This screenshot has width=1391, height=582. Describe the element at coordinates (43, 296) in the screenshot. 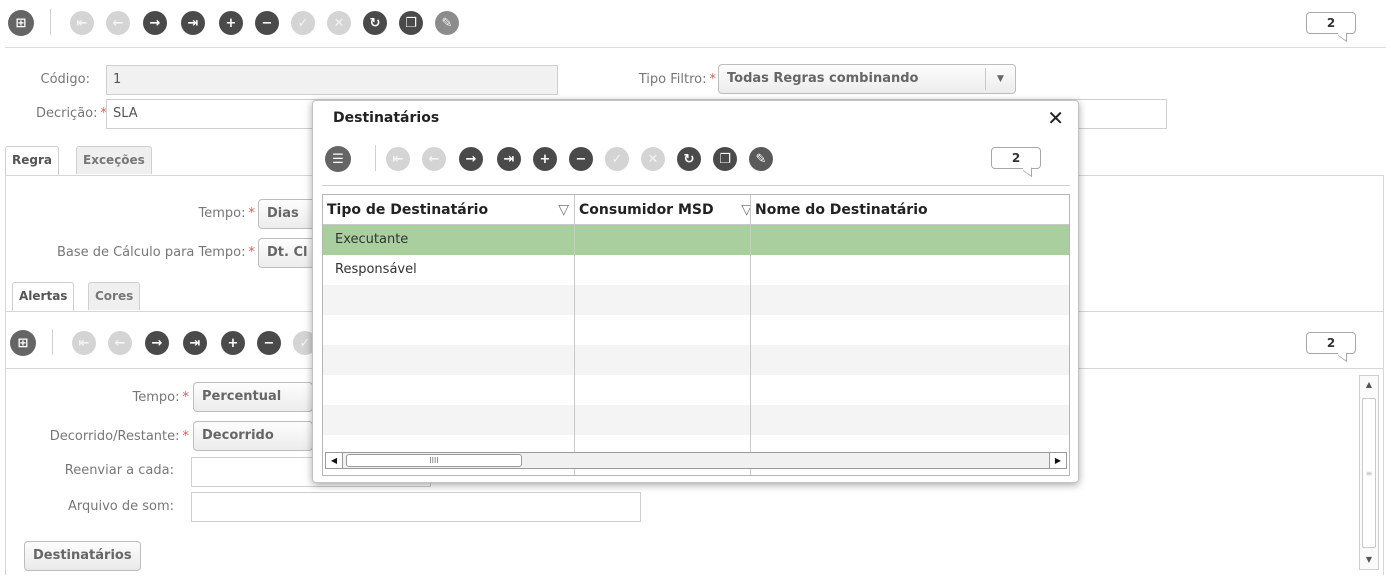

I see `tab-alertas: Alertas` at that location.